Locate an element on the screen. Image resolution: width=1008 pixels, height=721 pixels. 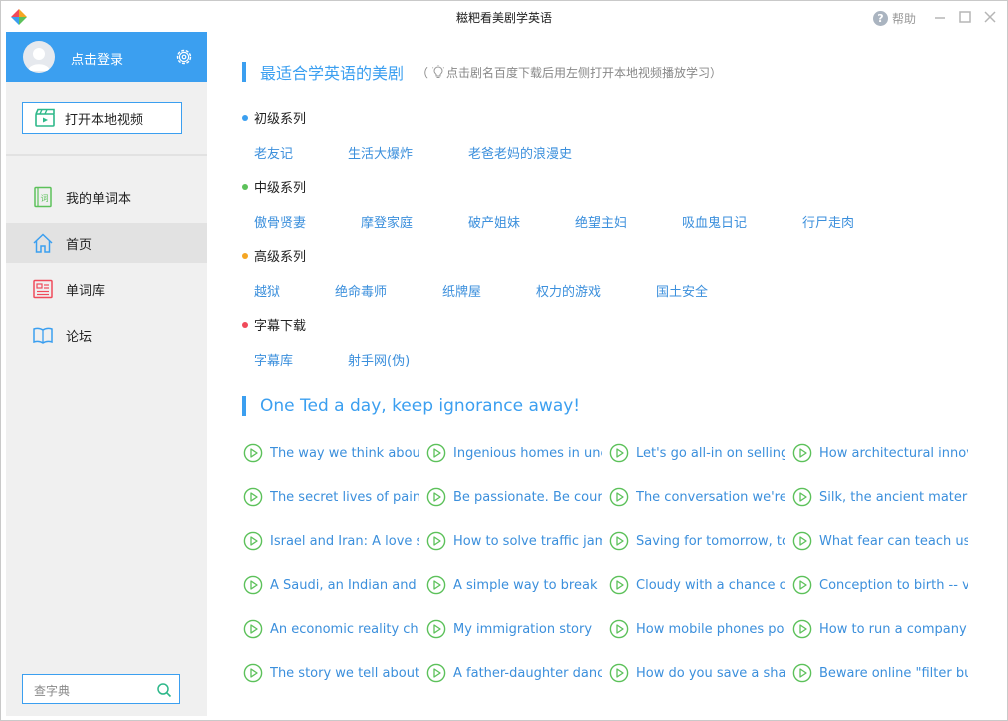
ted-talk-item: How architectural innova is located at coordinates (880, 453).